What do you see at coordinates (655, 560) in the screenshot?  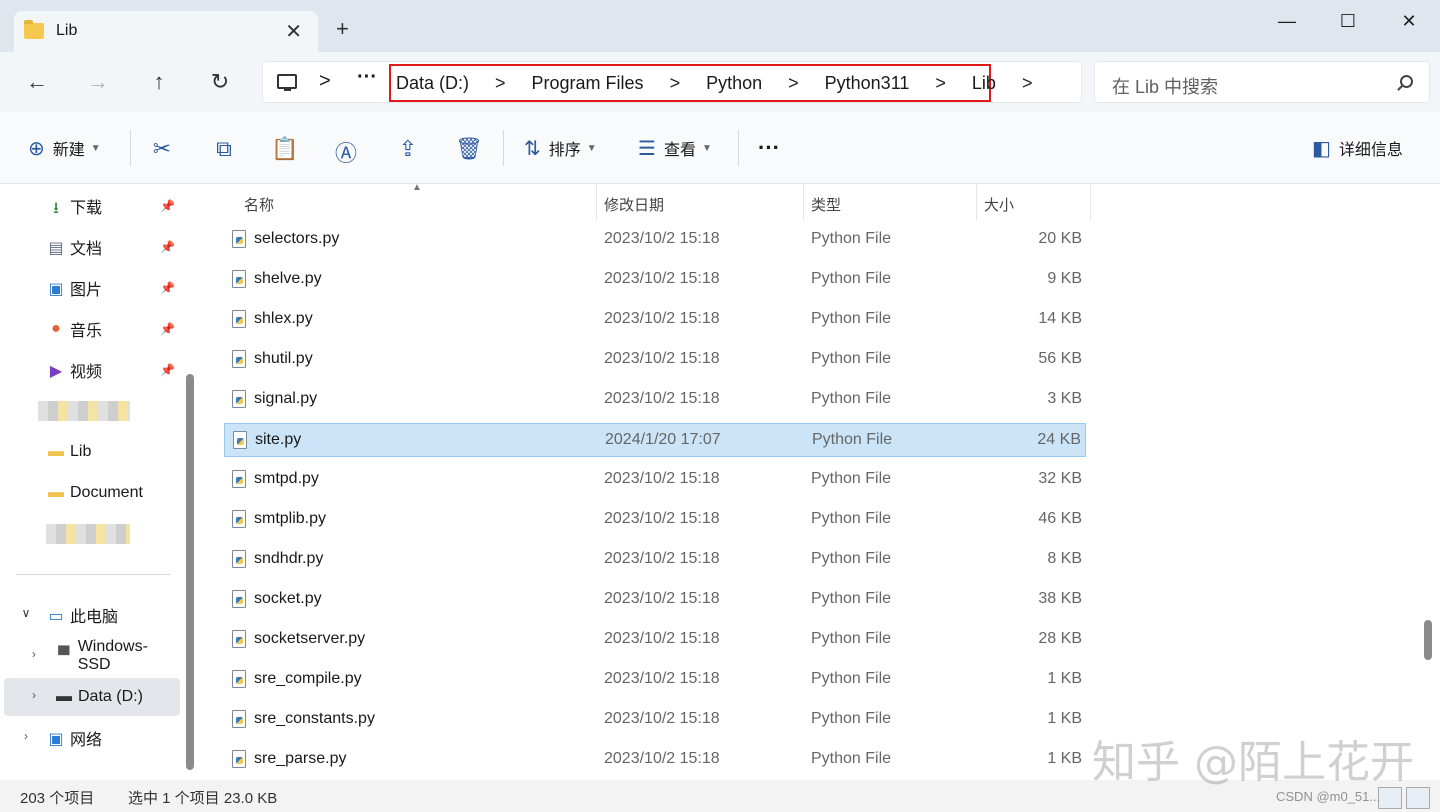 I see `table-row: sndhdr.py 2023/10/2 15:18 Python File 8 KB` at bounding box center [655, 560].